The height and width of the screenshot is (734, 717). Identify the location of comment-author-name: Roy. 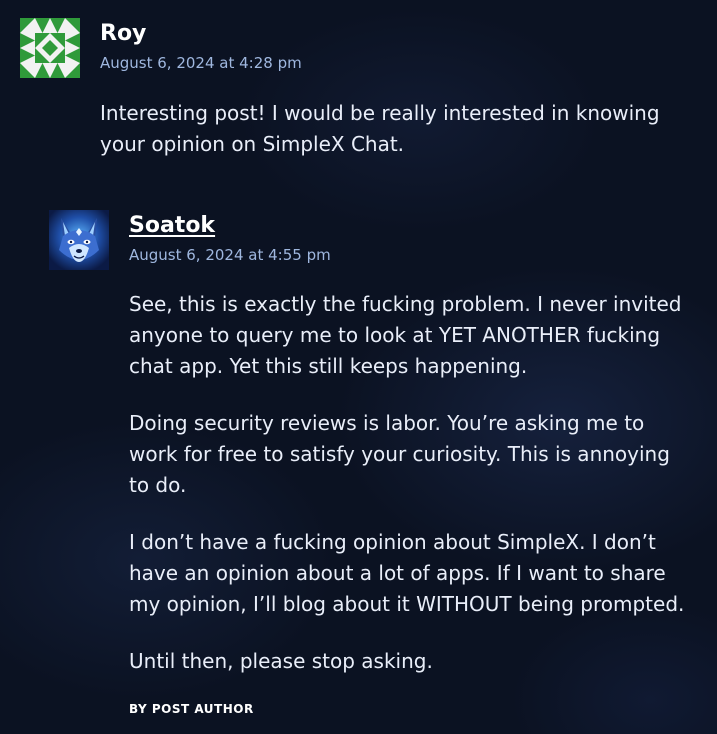
(123, 33).